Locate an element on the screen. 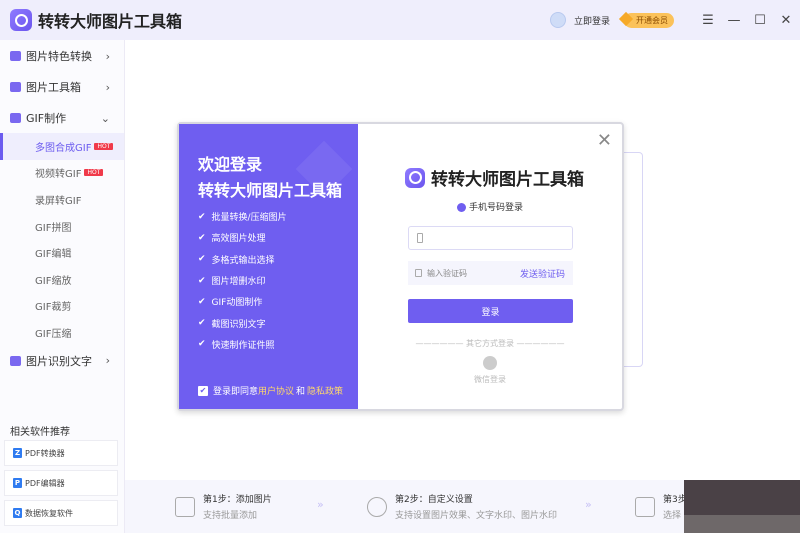 This screenshot has width=800, height=533. feature-item: ✔ 快速制作证件照 is located at coordinates (278, 344).